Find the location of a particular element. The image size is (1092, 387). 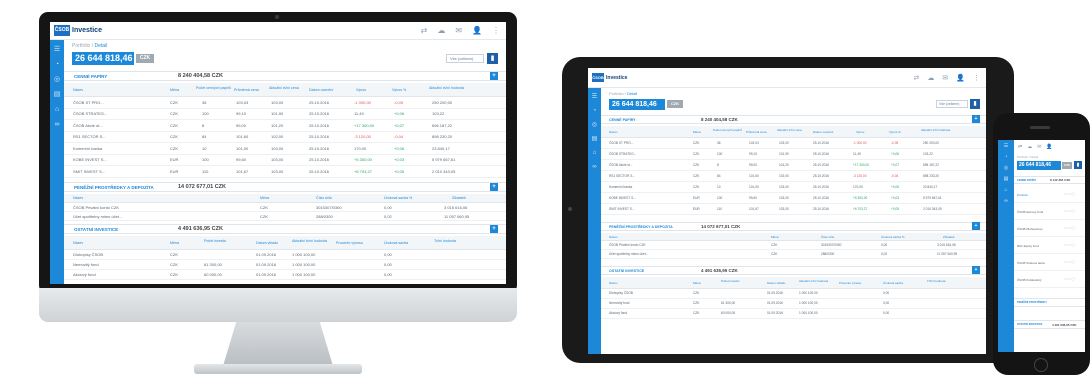

col-balance: Zůstatek is located at coordinates (459, 198).